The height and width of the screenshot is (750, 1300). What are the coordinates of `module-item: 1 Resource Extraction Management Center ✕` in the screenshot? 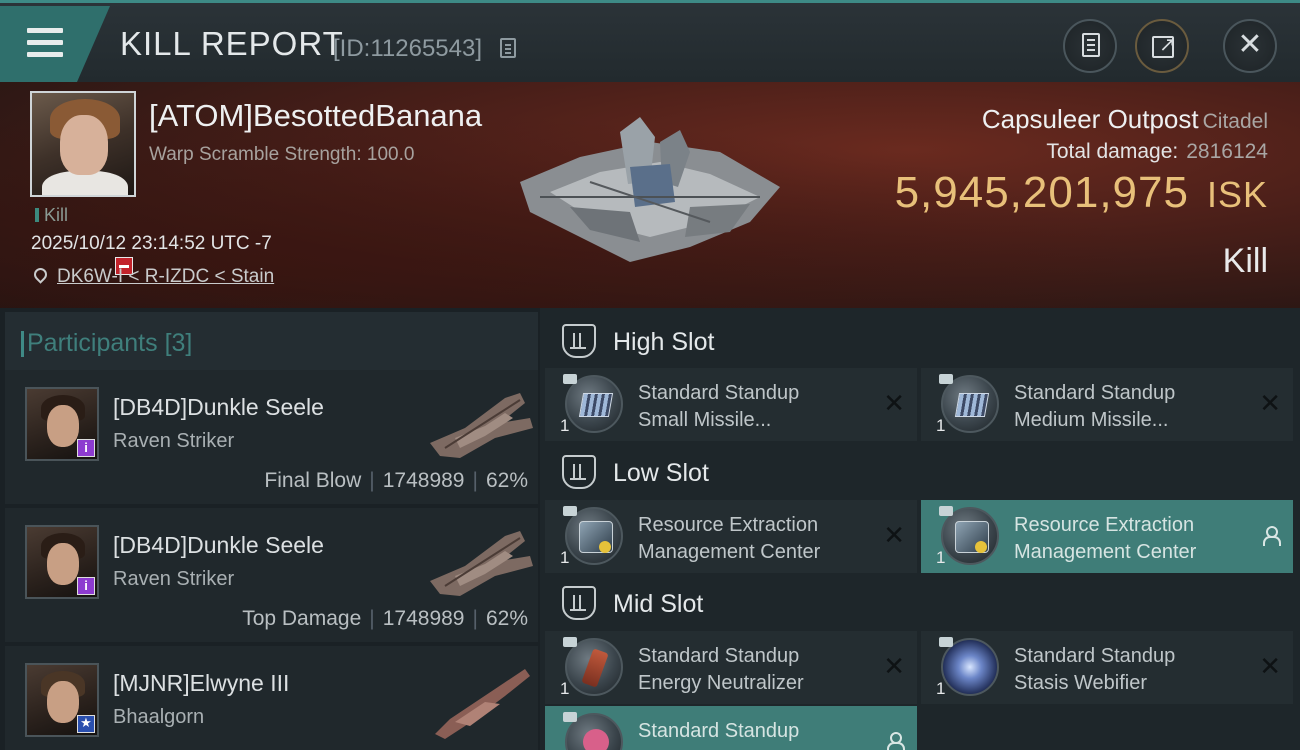 It's located at (731, 536).